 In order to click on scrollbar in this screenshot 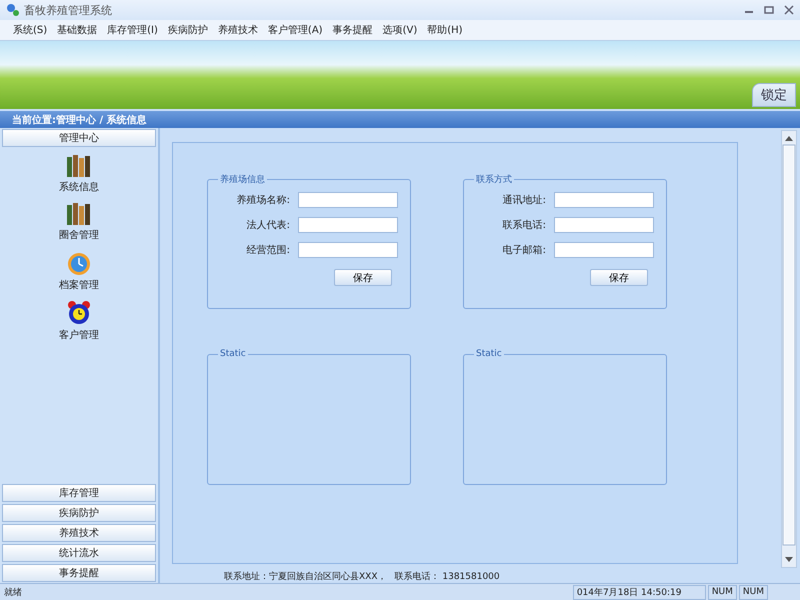, I will do `click(789, 349)`.